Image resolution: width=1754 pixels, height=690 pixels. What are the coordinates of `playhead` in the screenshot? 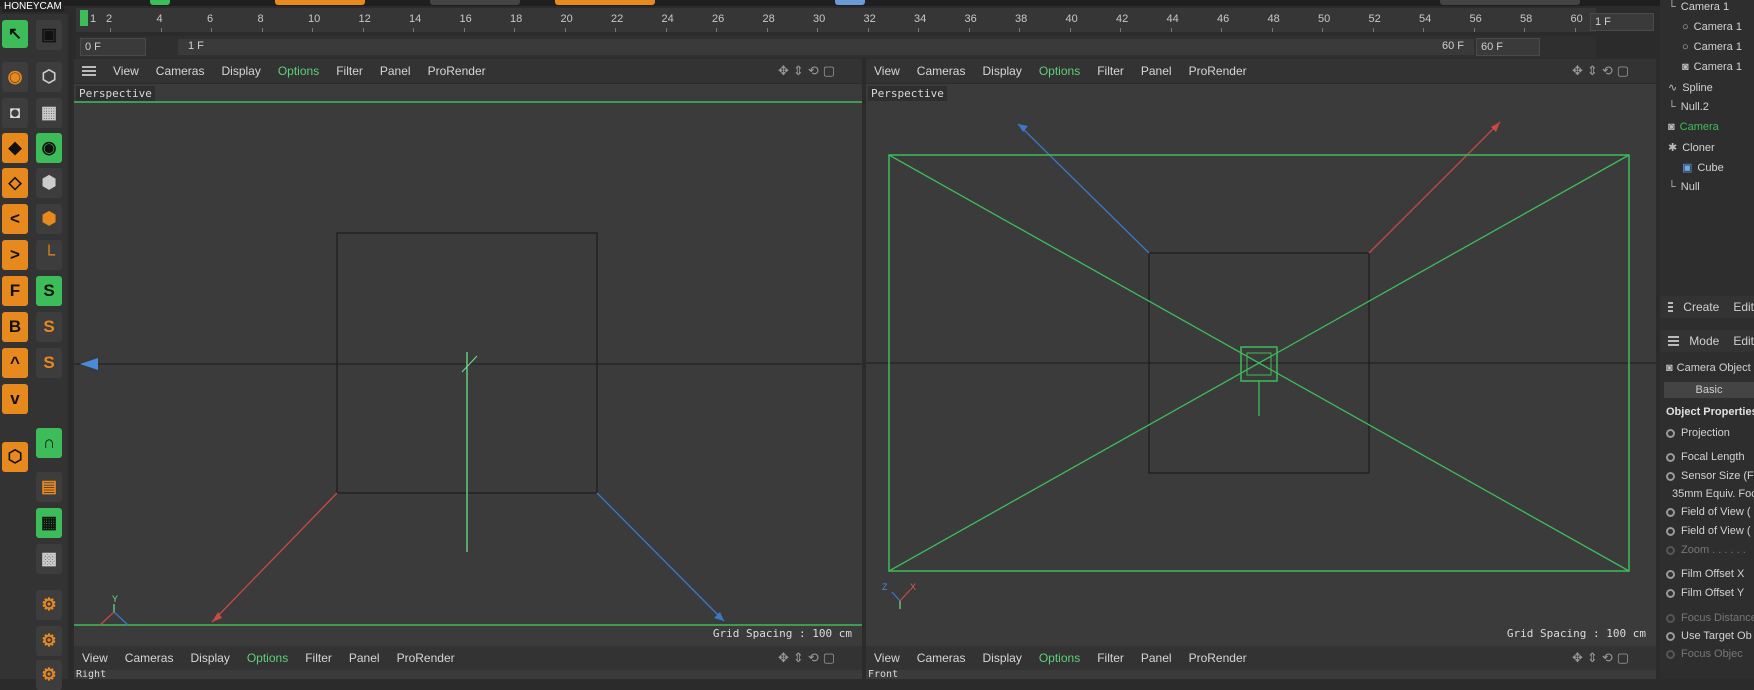 It's located at (84, 18).